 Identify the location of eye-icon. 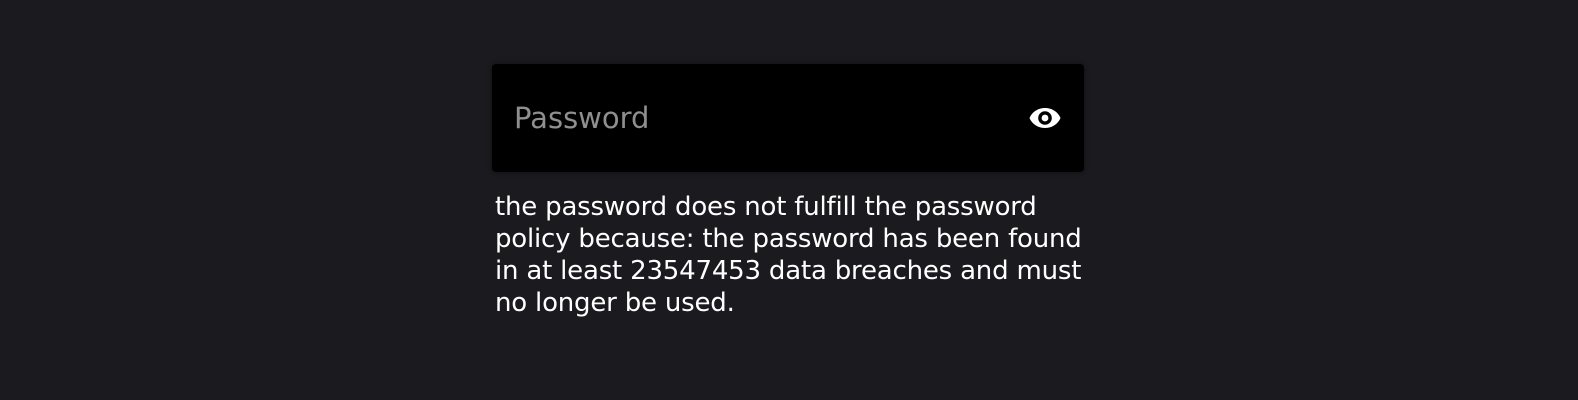
(1045, 118).